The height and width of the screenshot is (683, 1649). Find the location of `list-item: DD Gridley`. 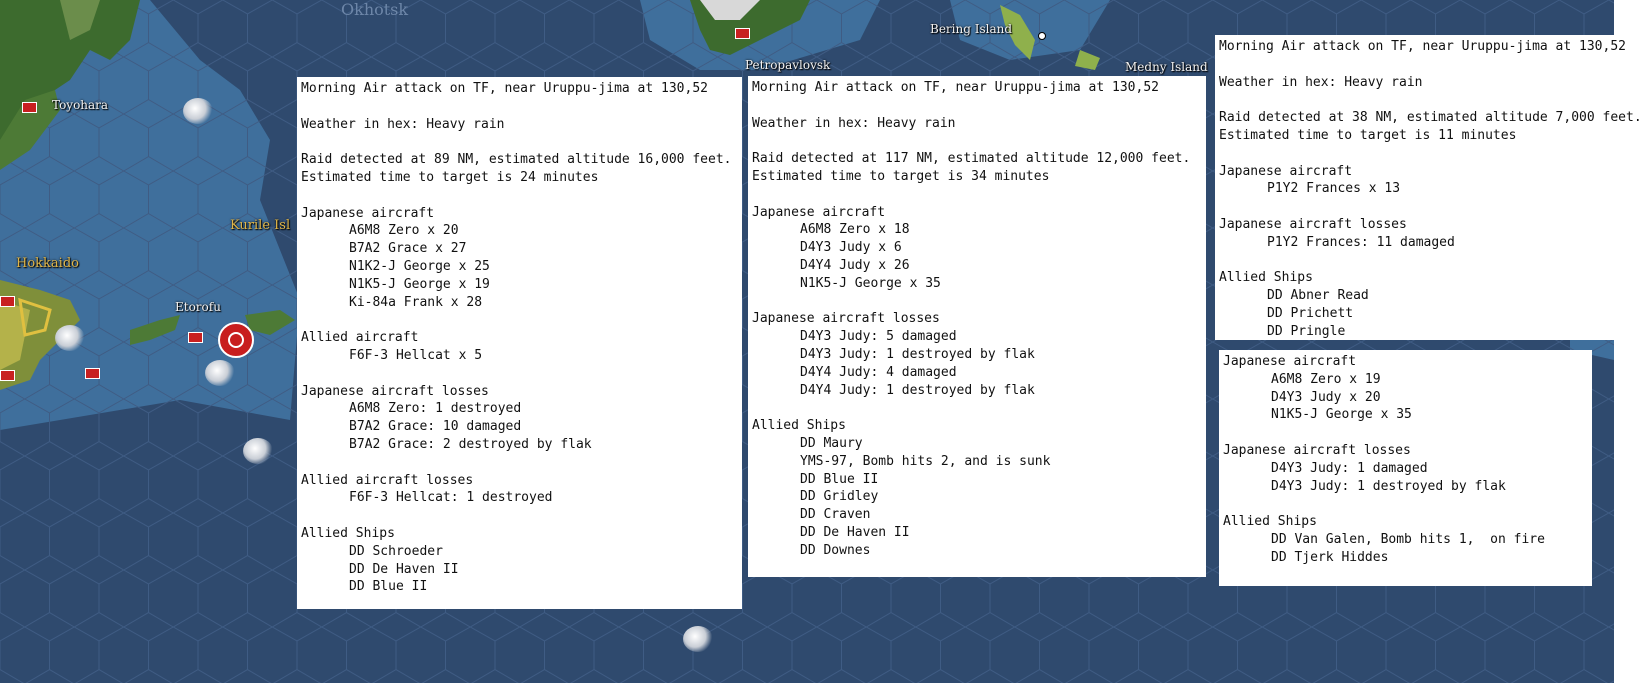

list-item: DD Gridley is located at coordinates (839, 497).